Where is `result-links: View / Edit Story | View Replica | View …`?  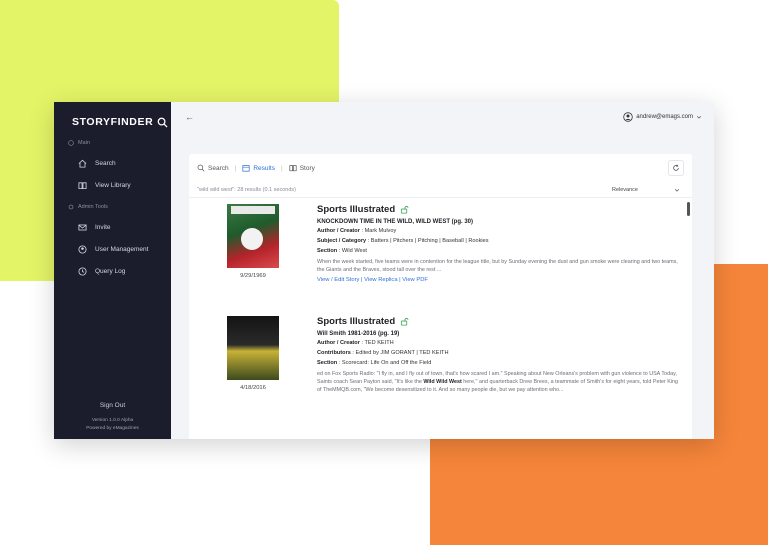
result-links: View / Edit Story | View Replica | View … is located at coordinates (498, 280).